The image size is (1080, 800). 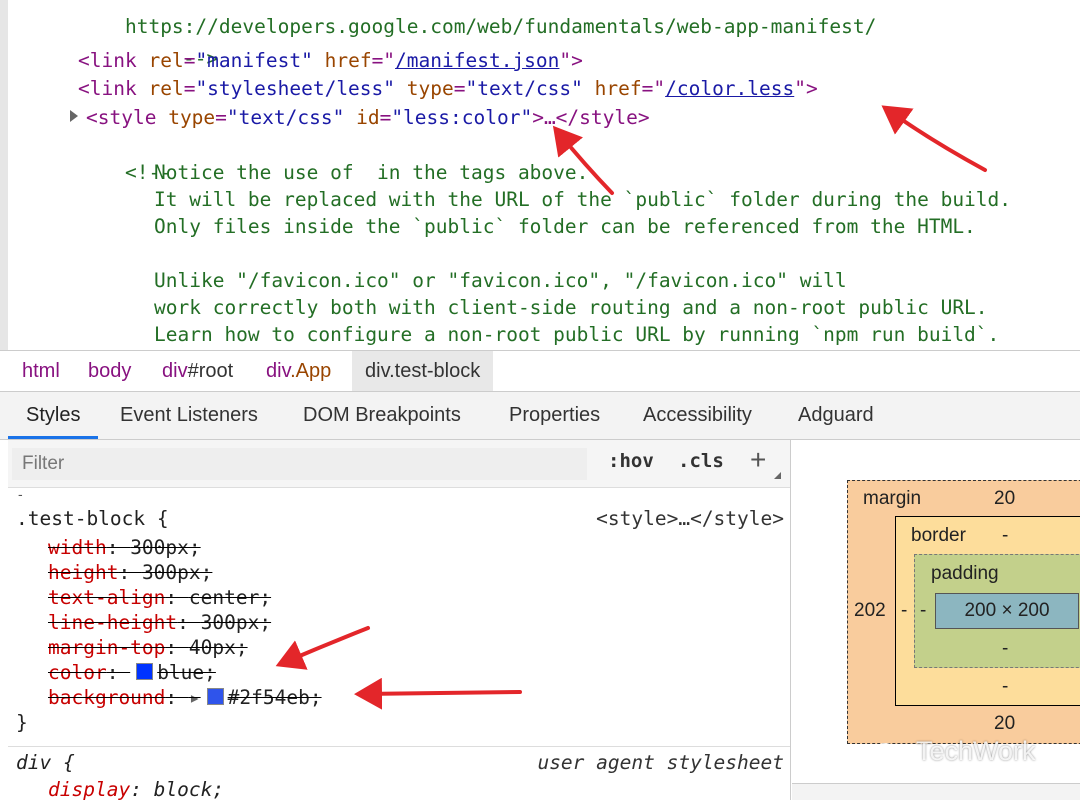 What do you see at coordinates (923, 611) in the screenshot?
I see `padding-left-value: -` at bounding box center [923, 611].